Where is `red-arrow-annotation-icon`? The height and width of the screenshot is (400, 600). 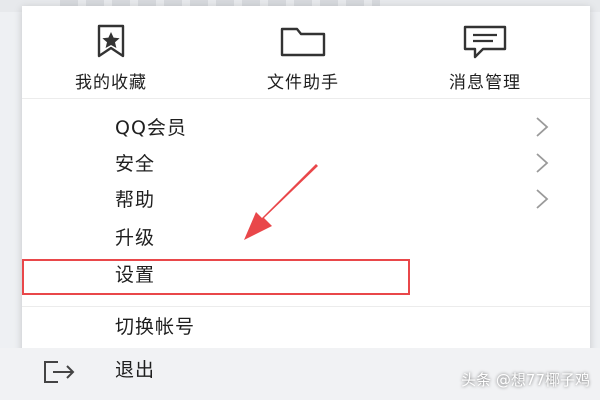 red-arrow-annotation-icon is located at coordinates (281, 206).